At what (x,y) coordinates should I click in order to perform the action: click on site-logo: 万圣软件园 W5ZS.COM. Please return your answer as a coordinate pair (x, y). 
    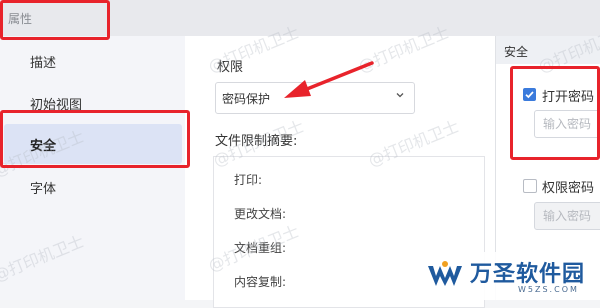
    Looking at the image, I should click on (509, 276).